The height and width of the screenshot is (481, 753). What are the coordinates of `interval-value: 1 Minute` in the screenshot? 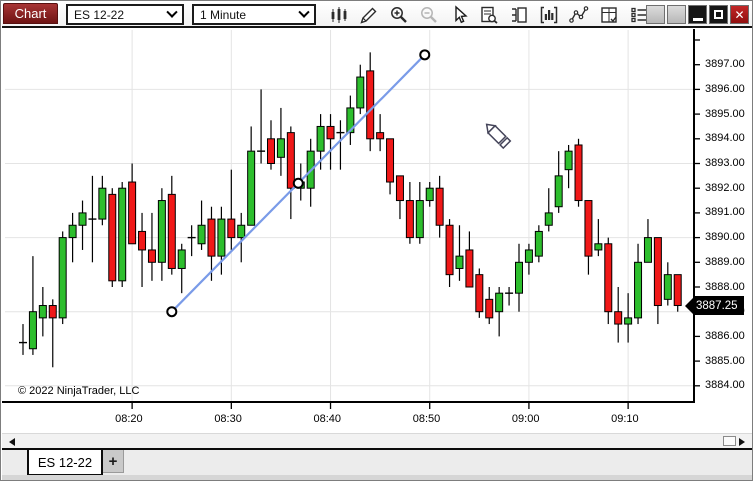 It's located at (223, 14).